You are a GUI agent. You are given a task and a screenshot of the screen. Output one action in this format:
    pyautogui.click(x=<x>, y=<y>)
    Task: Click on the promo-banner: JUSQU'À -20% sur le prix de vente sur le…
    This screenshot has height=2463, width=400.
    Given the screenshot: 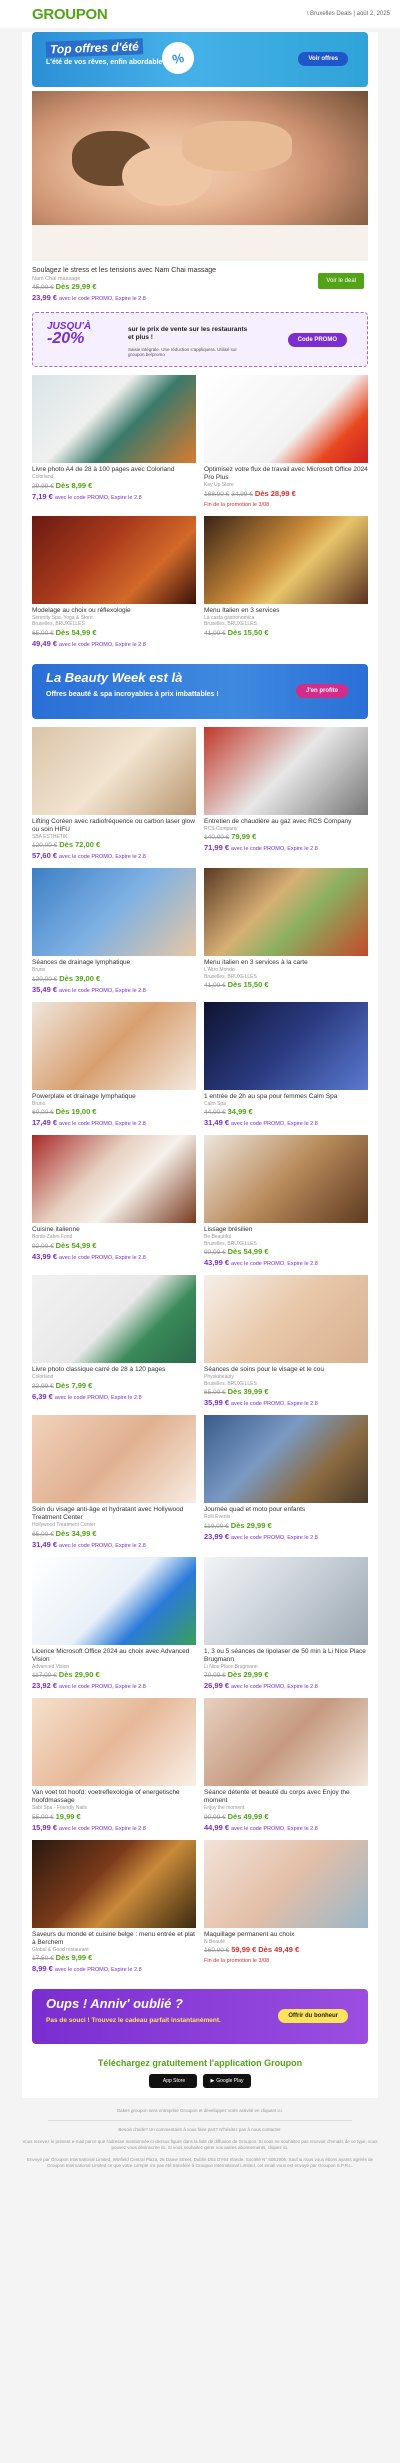 What is the action you would take?
    pyautogui.click(x=200, y=339)
    